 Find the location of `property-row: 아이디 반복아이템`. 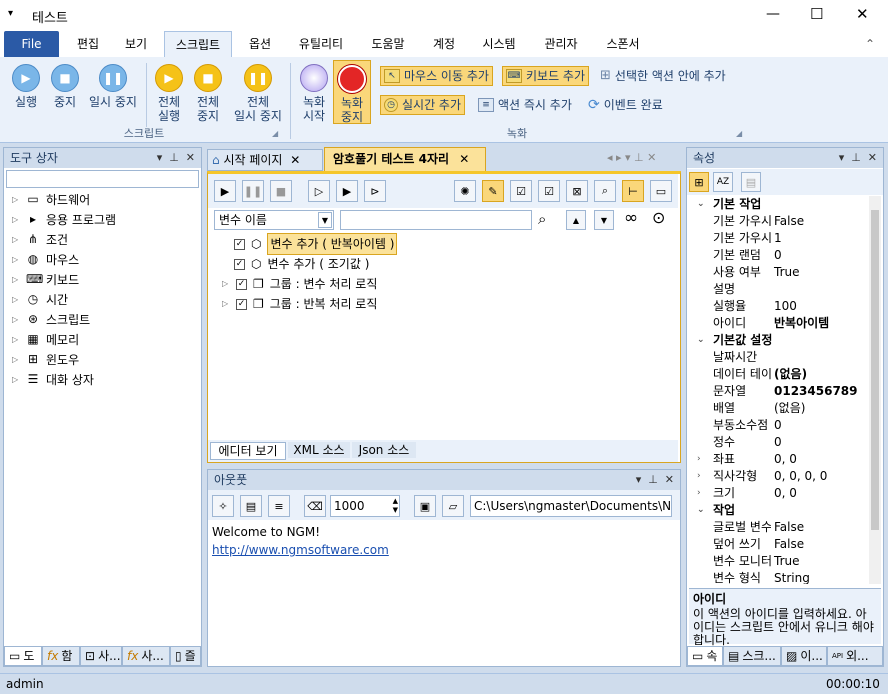

property-row: 아이디 반복아이템 is located at coordinates (778, 323).